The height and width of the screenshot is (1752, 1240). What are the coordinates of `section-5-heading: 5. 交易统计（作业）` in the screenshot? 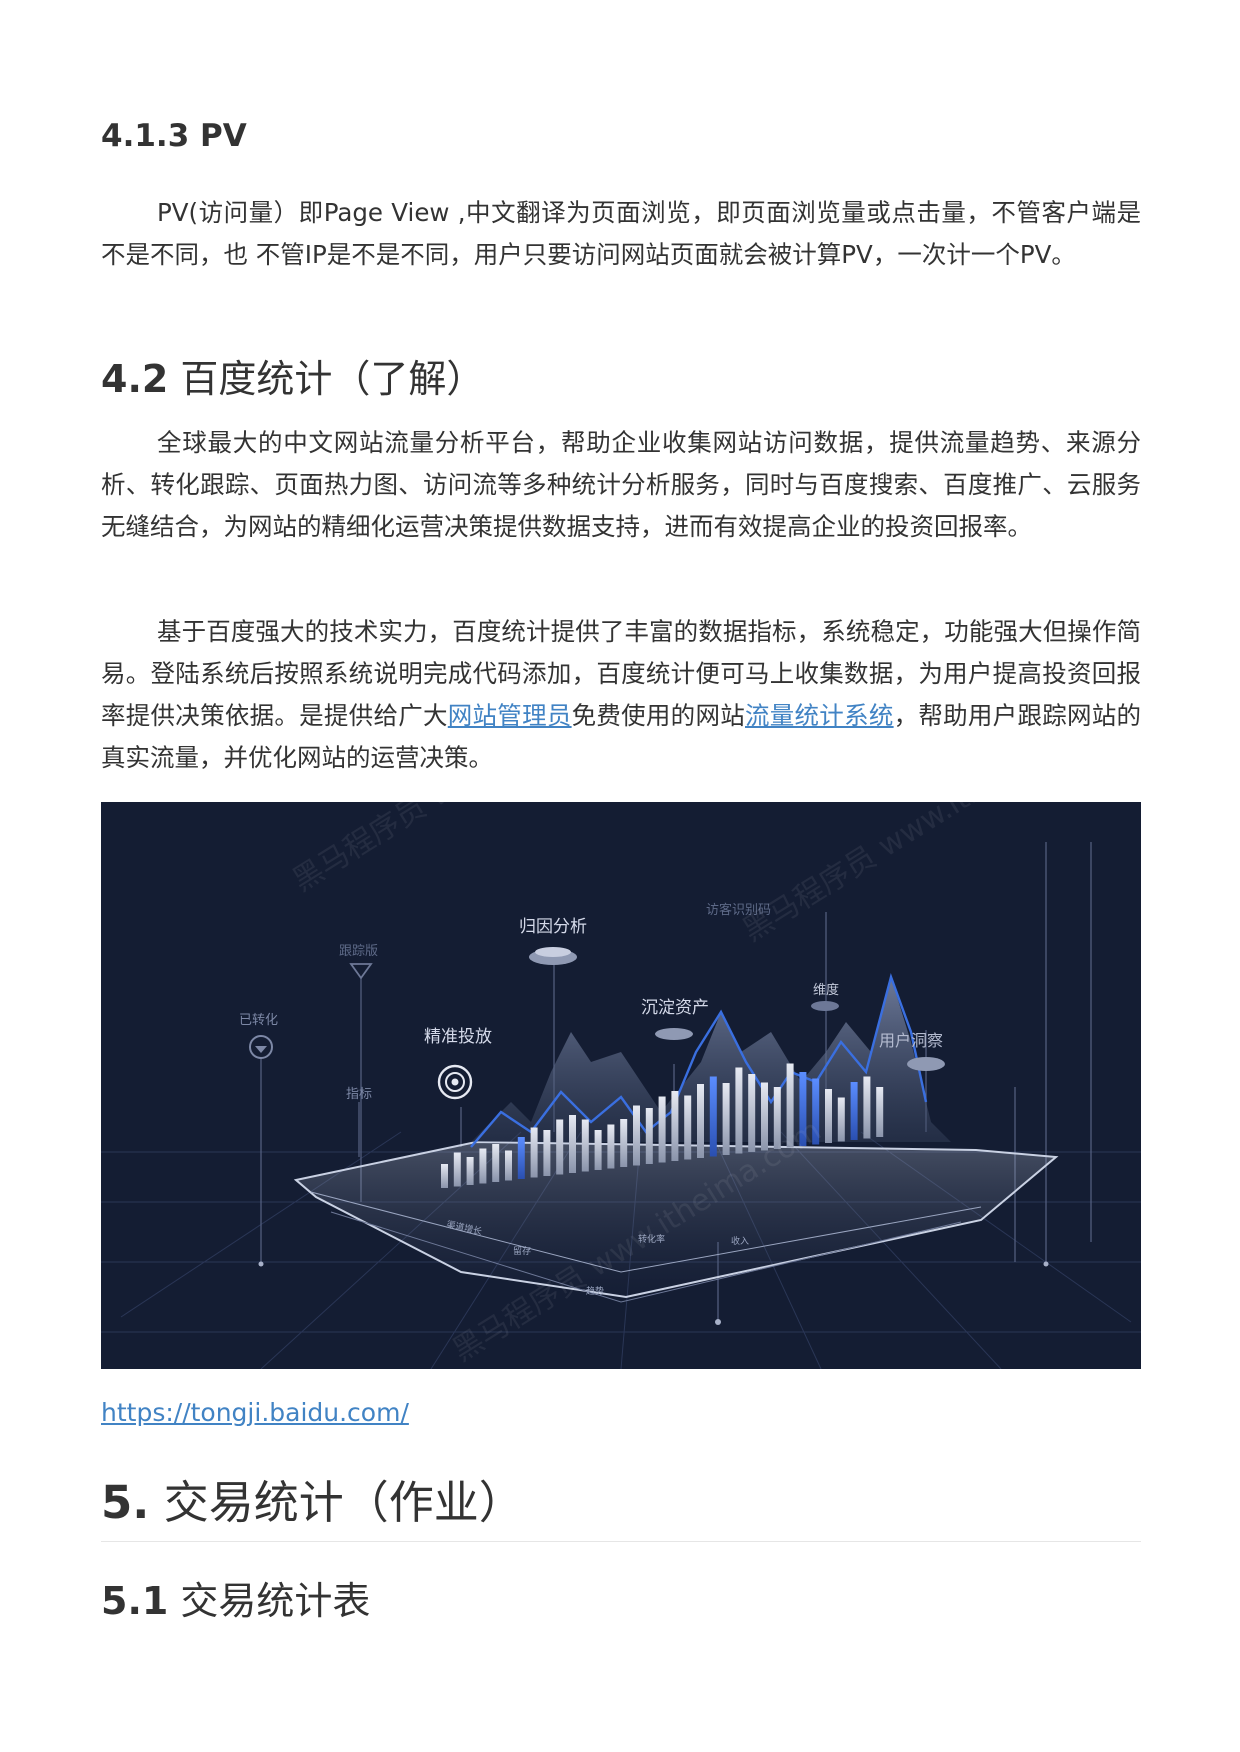 It's located at (312, 1498).